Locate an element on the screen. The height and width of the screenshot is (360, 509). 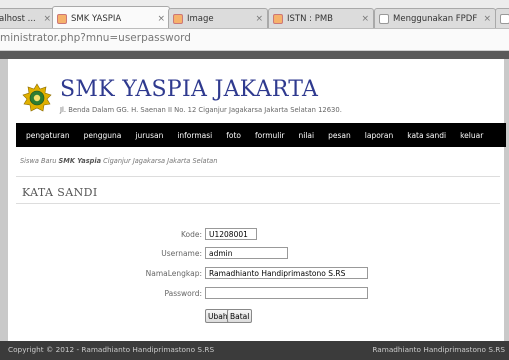
breadcrumb-prefix: Siswa Baru is located at coordinates (39, 161).